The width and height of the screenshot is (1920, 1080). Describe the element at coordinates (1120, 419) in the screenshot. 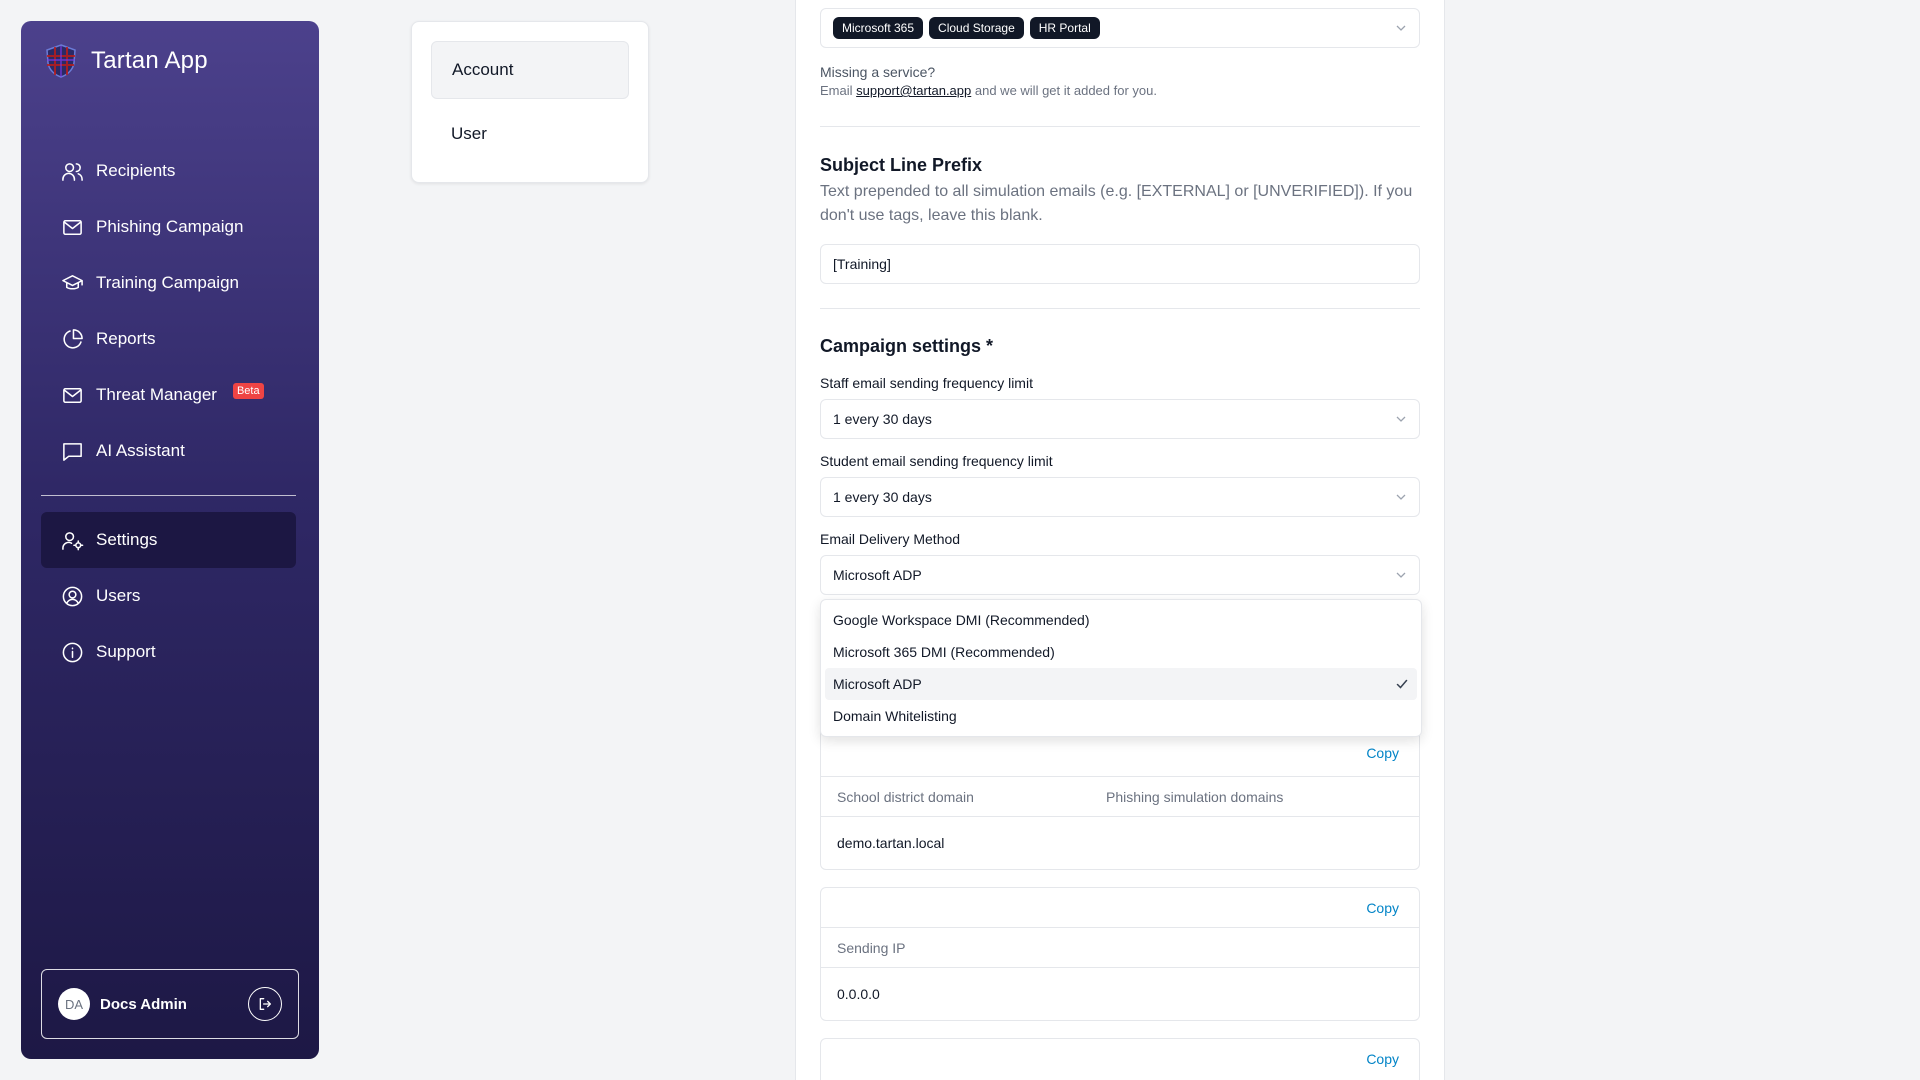

I see `staff-frequency-select: 1 every 30 days` at that location.